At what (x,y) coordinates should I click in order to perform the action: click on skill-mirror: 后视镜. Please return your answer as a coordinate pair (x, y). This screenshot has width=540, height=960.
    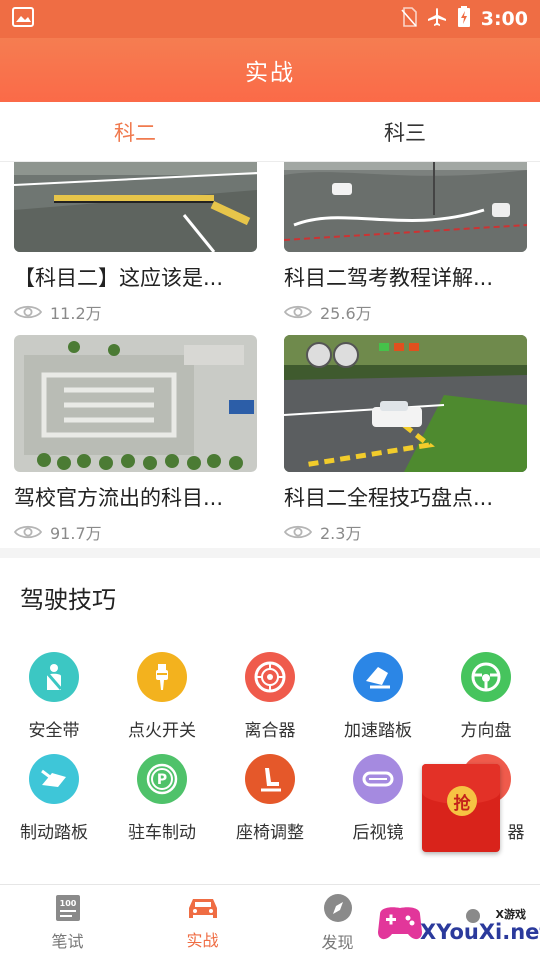
    Looking at the image, I should click on (378, 798).